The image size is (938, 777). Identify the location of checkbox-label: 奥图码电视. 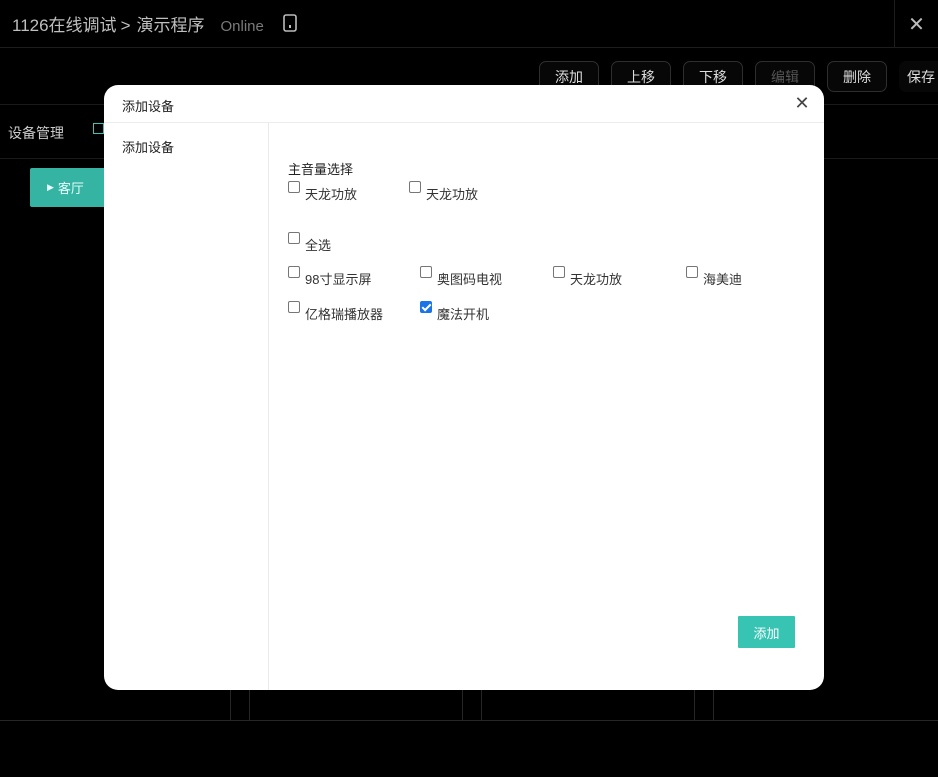
(470, 279).